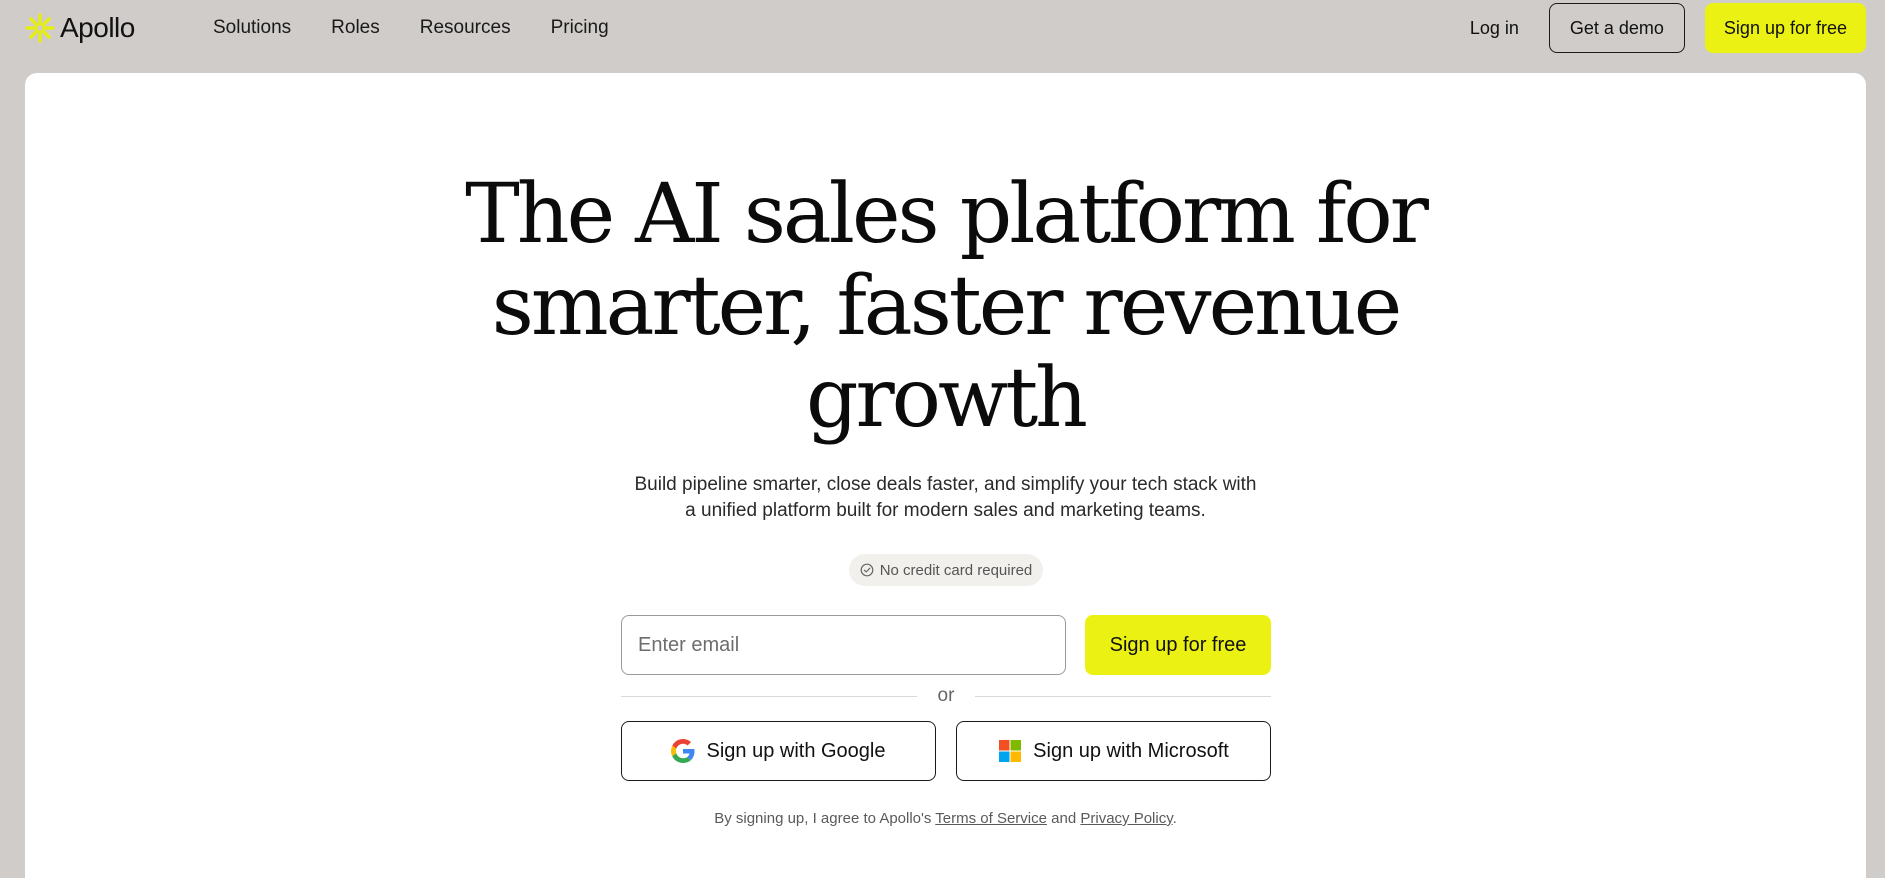 The width and height of the screenshot is (1885, 878). Describe the element at coordinates (946, 695) in the screenshot. I see `divider-or-text: or` at that location.